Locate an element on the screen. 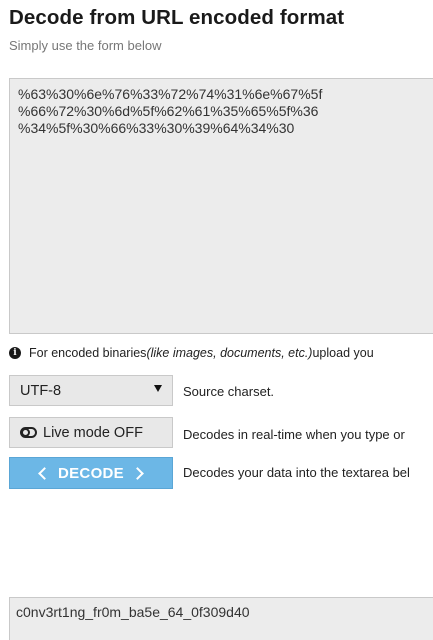 The width and height of the screenshot is (433, 640). charset-selected-value: UTF-8 is located at coordinates (41, 390).